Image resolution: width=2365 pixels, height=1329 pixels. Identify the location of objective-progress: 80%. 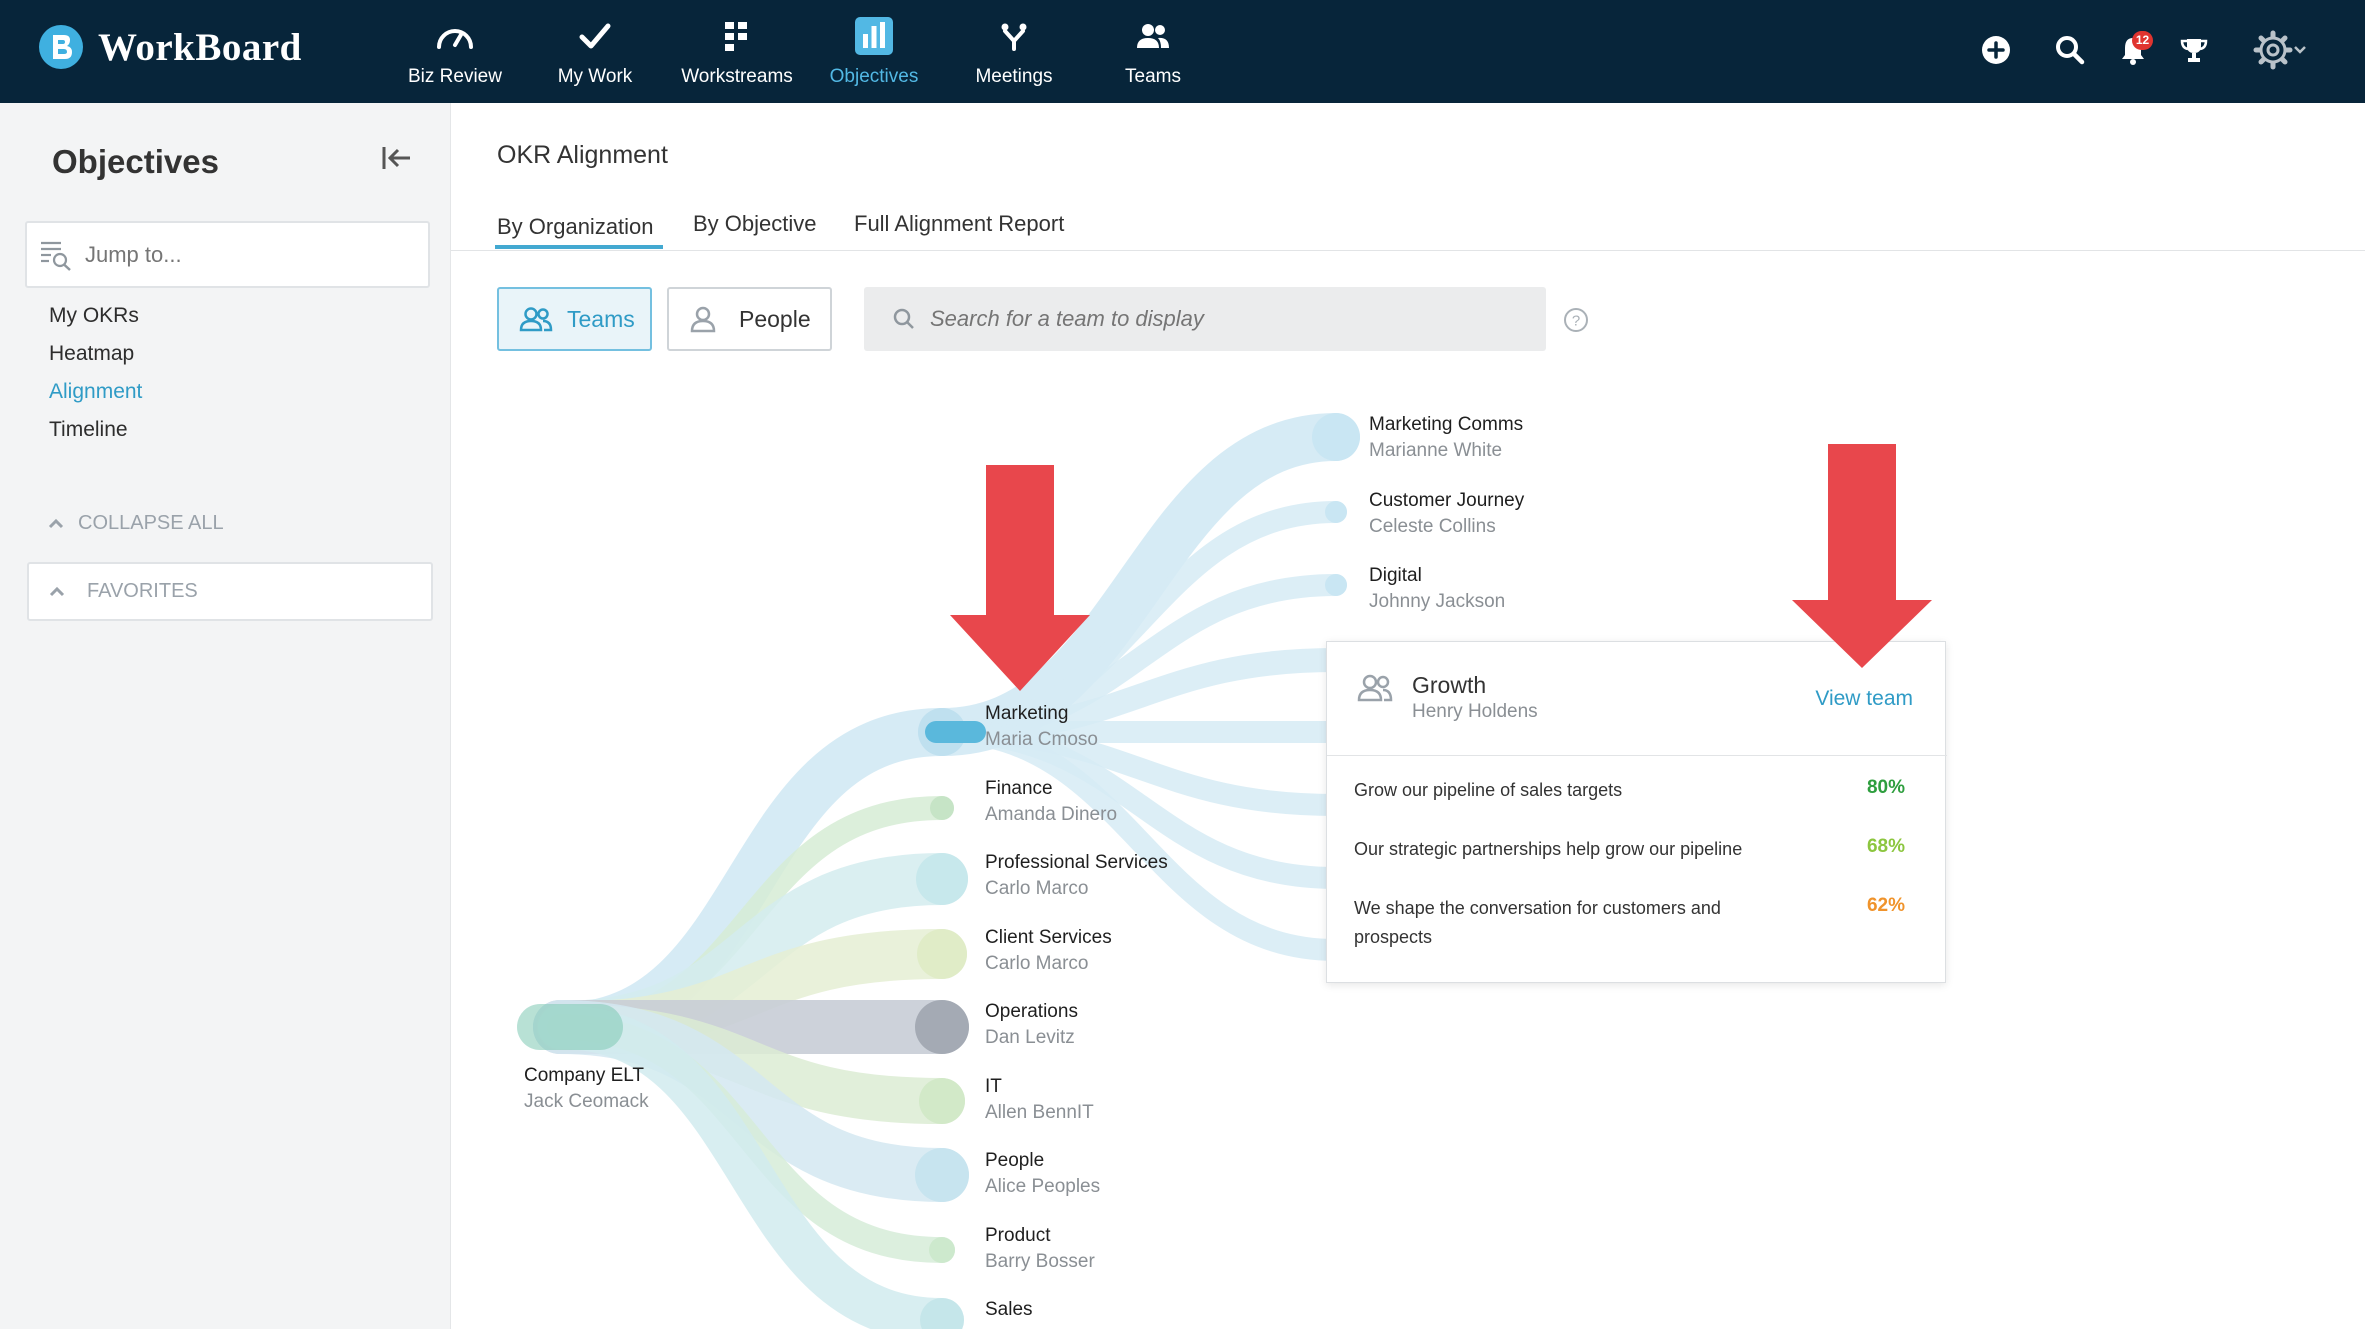
(1885, 787).